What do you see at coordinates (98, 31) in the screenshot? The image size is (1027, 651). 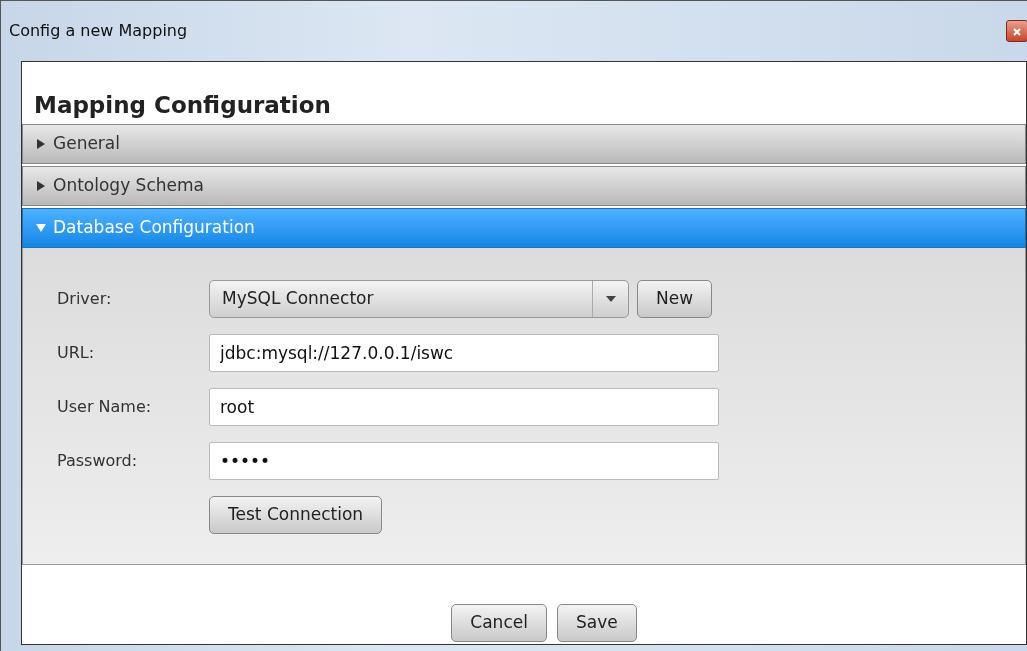 I see `window-title: Config a new Mapping` at bounding box center [98, 31].